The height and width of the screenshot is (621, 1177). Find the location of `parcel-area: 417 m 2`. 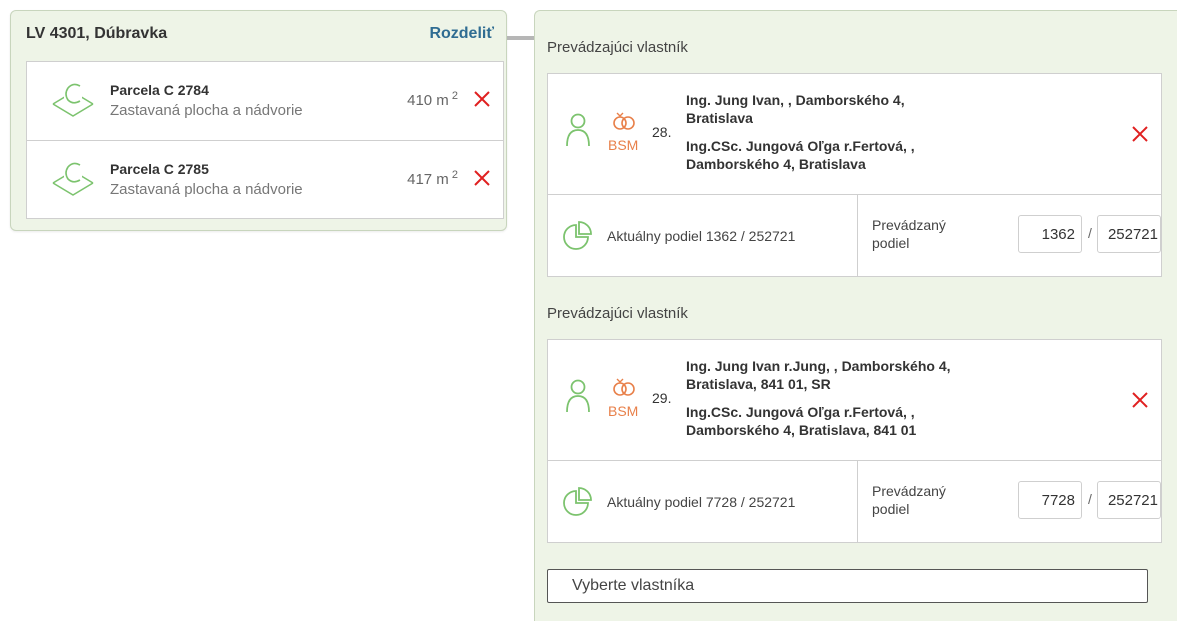

parcel-area: 417 m 2 is located at coordinates (432, 178).